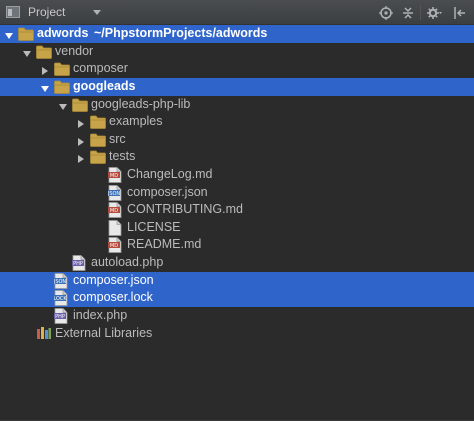  I want to click on collapse-all-icon, so click(408, 13).